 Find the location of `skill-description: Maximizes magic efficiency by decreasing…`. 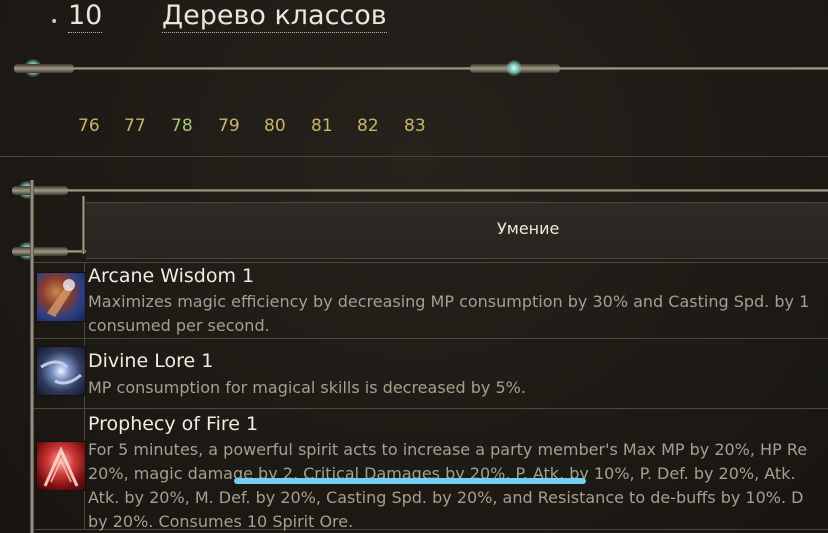

skill-description: Maximizes magic efficiency by decreasing… is located at coordinates (458, 314).